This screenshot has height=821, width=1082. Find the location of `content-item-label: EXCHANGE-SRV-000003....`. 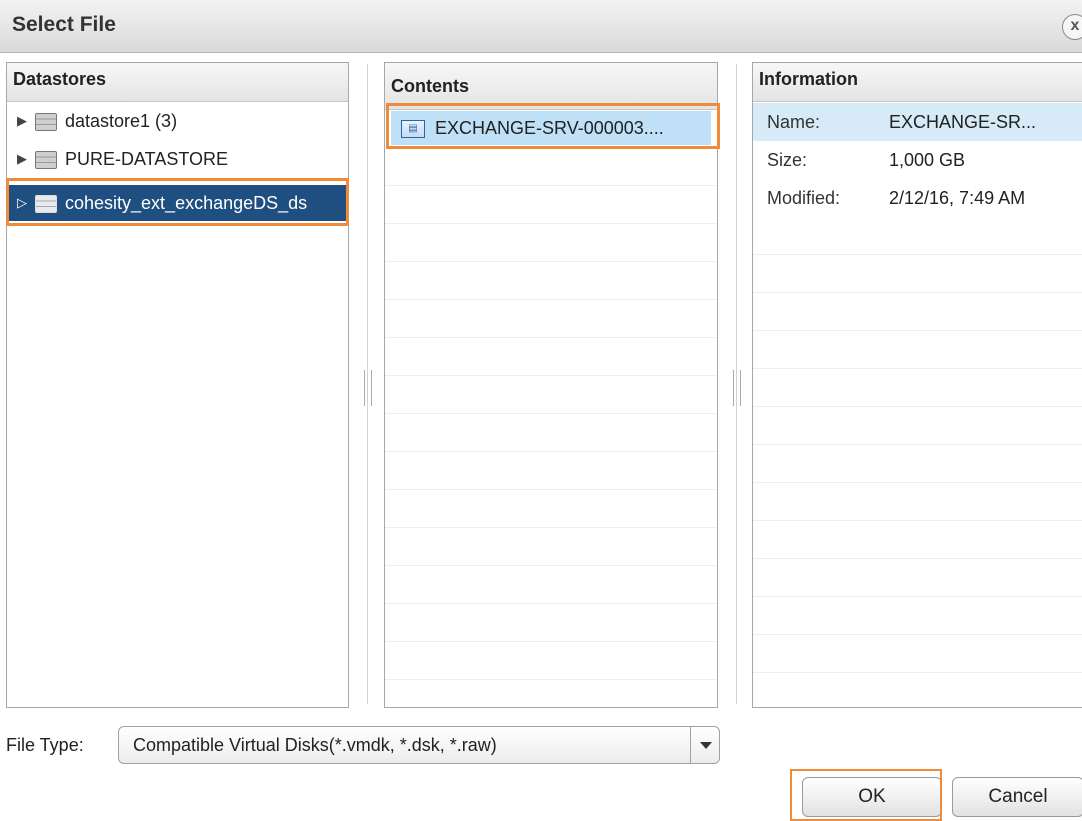

content-item-label: EXCHANGE-SRV-000003.... is located at coordinates (549, 128).